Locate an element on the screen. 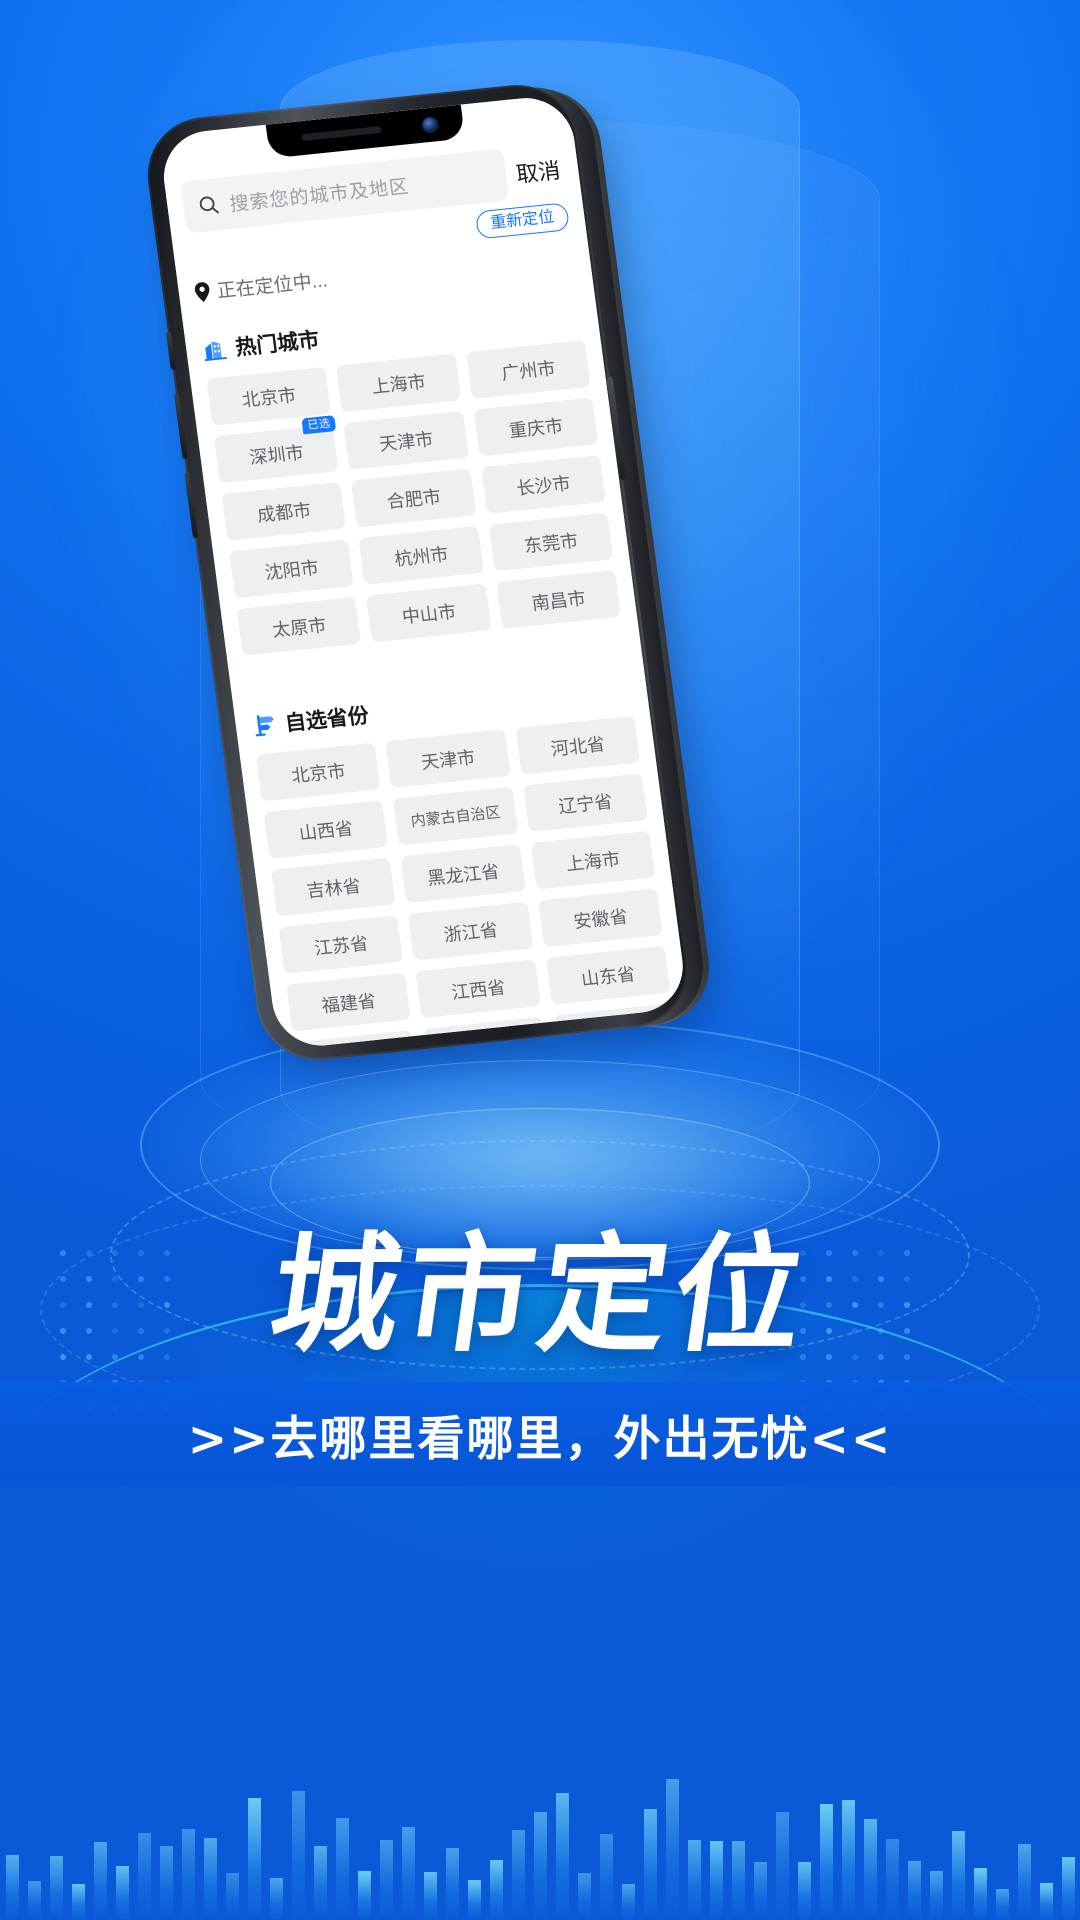 This screenshot has width=1080, height=1920. city-chip: 河北省 is located at coordinates (578, 745).